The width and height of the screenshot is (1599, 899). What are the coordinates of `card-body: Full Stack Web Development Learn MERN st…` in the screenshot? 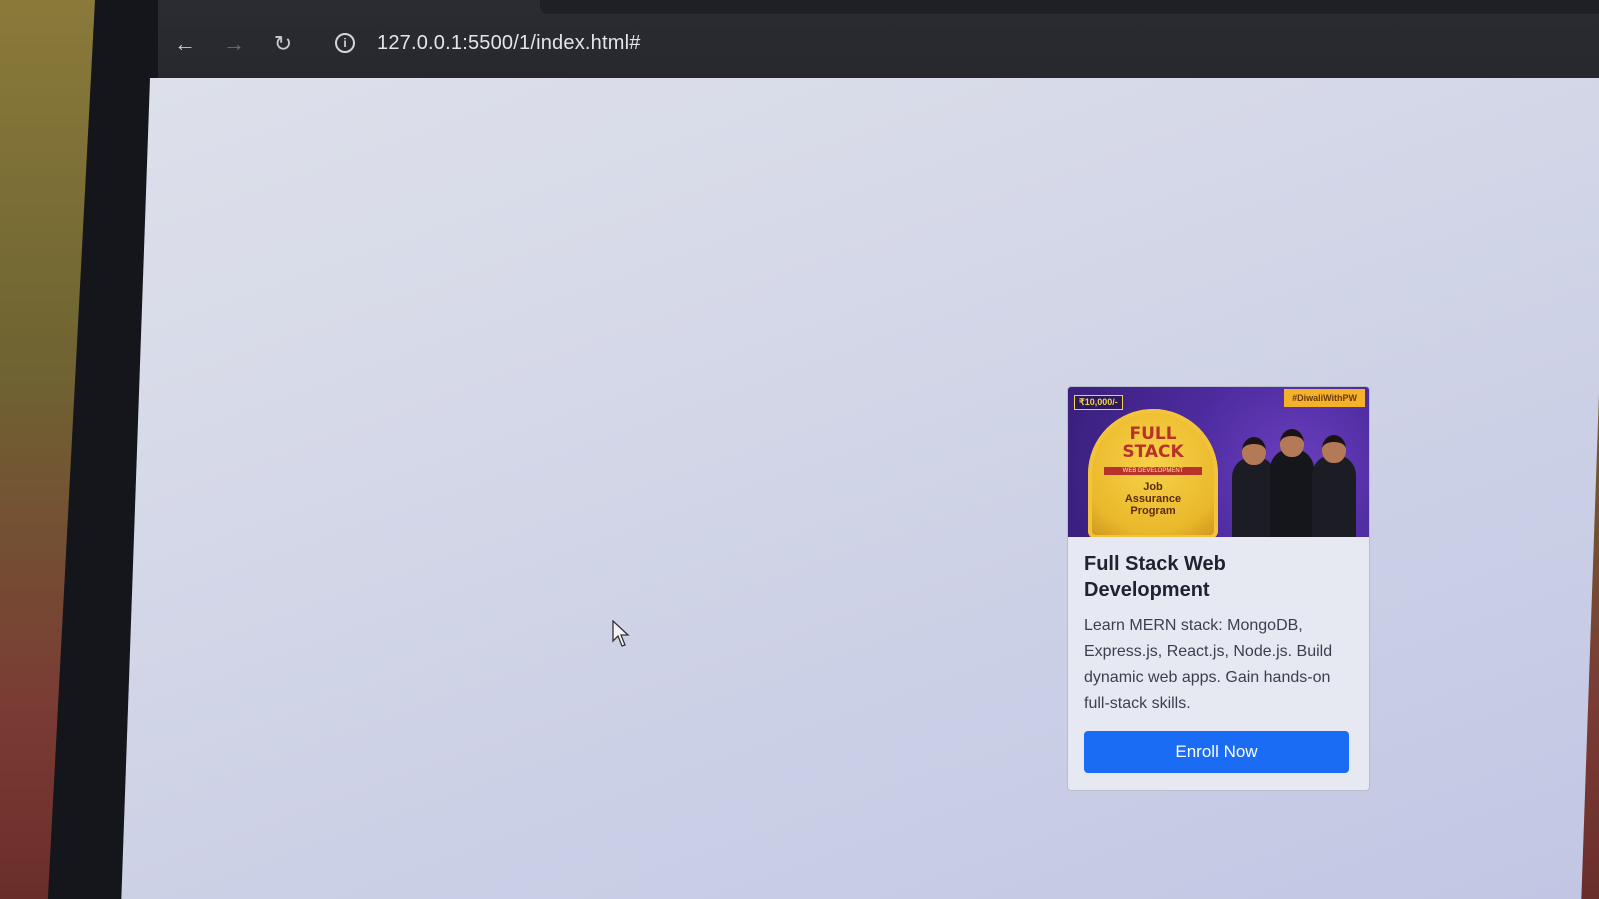 It's located at (1218, 663).